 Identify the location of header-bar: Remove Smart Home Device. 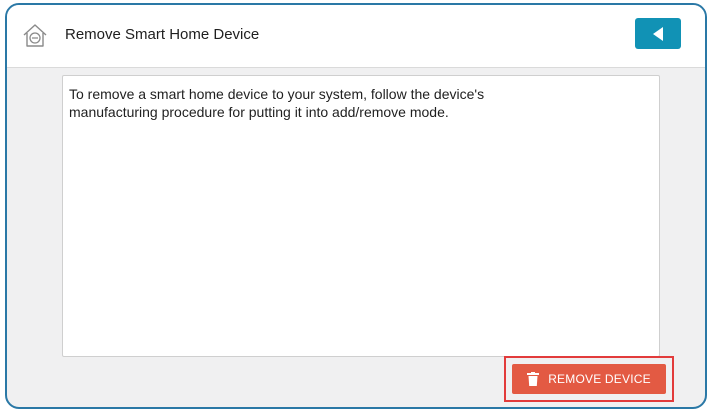
(356, 36).